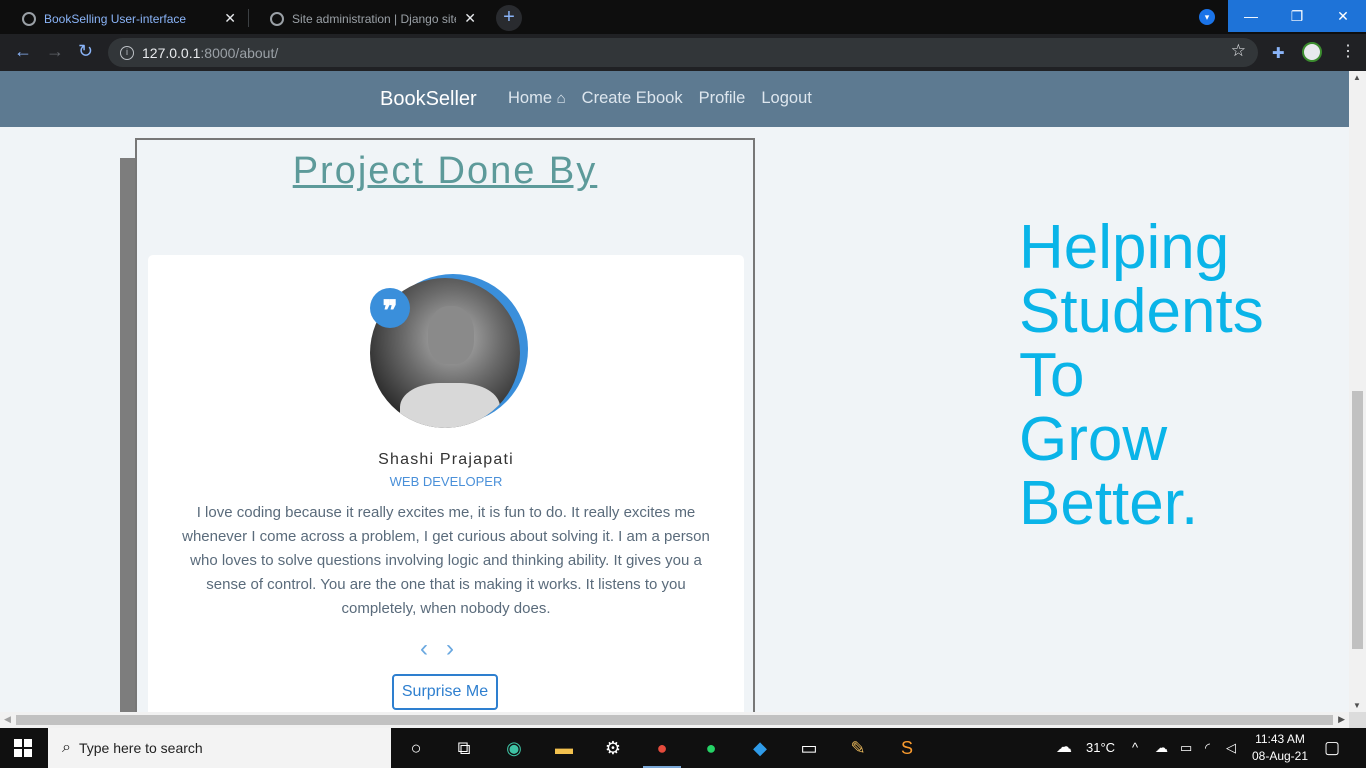 The width and height of the screenshot is (1366, 768). What do you see at coordinates (530, 98) in the screenshot?
I see `nav-link-home-label: Home` at bounding box center [530, 98].